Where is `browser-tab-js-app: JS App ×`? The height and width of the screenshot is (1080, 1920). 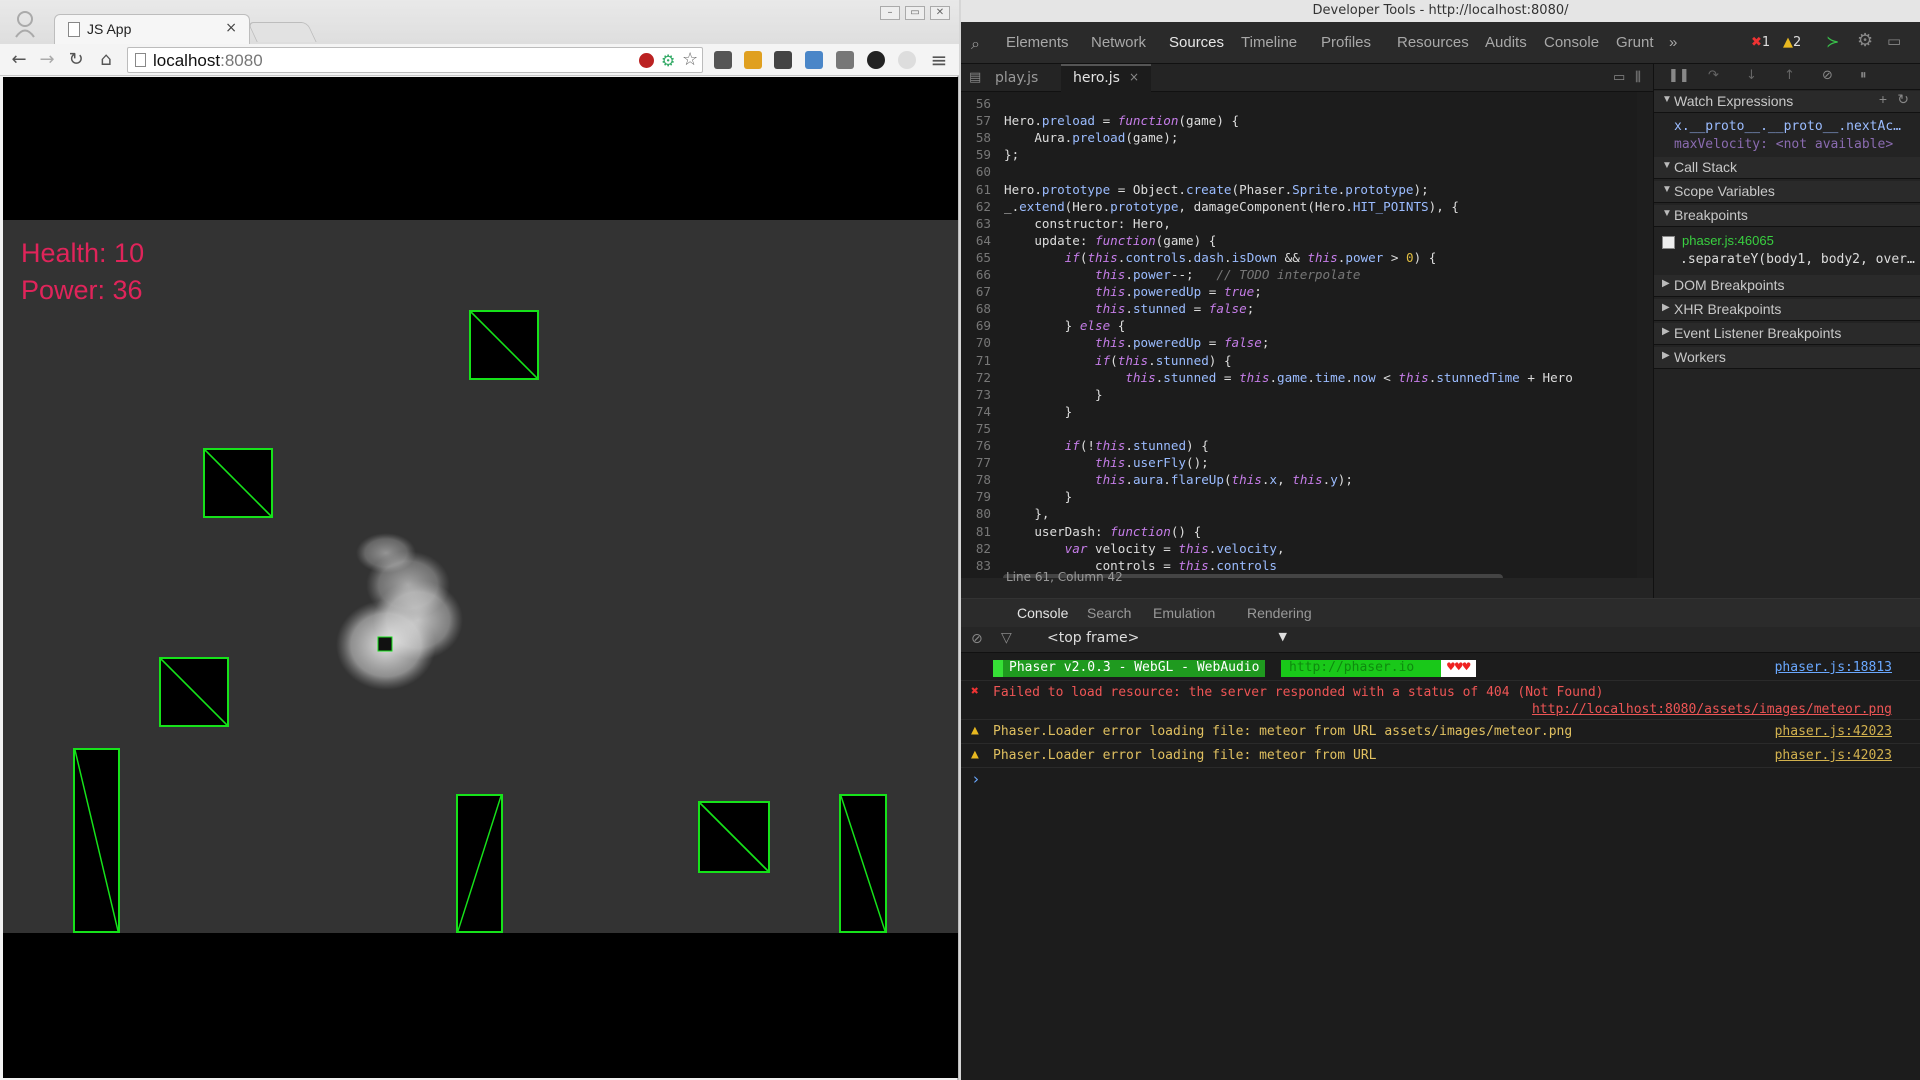 browser-tab-js-app: JS App × is located at coordinates (152, 29).